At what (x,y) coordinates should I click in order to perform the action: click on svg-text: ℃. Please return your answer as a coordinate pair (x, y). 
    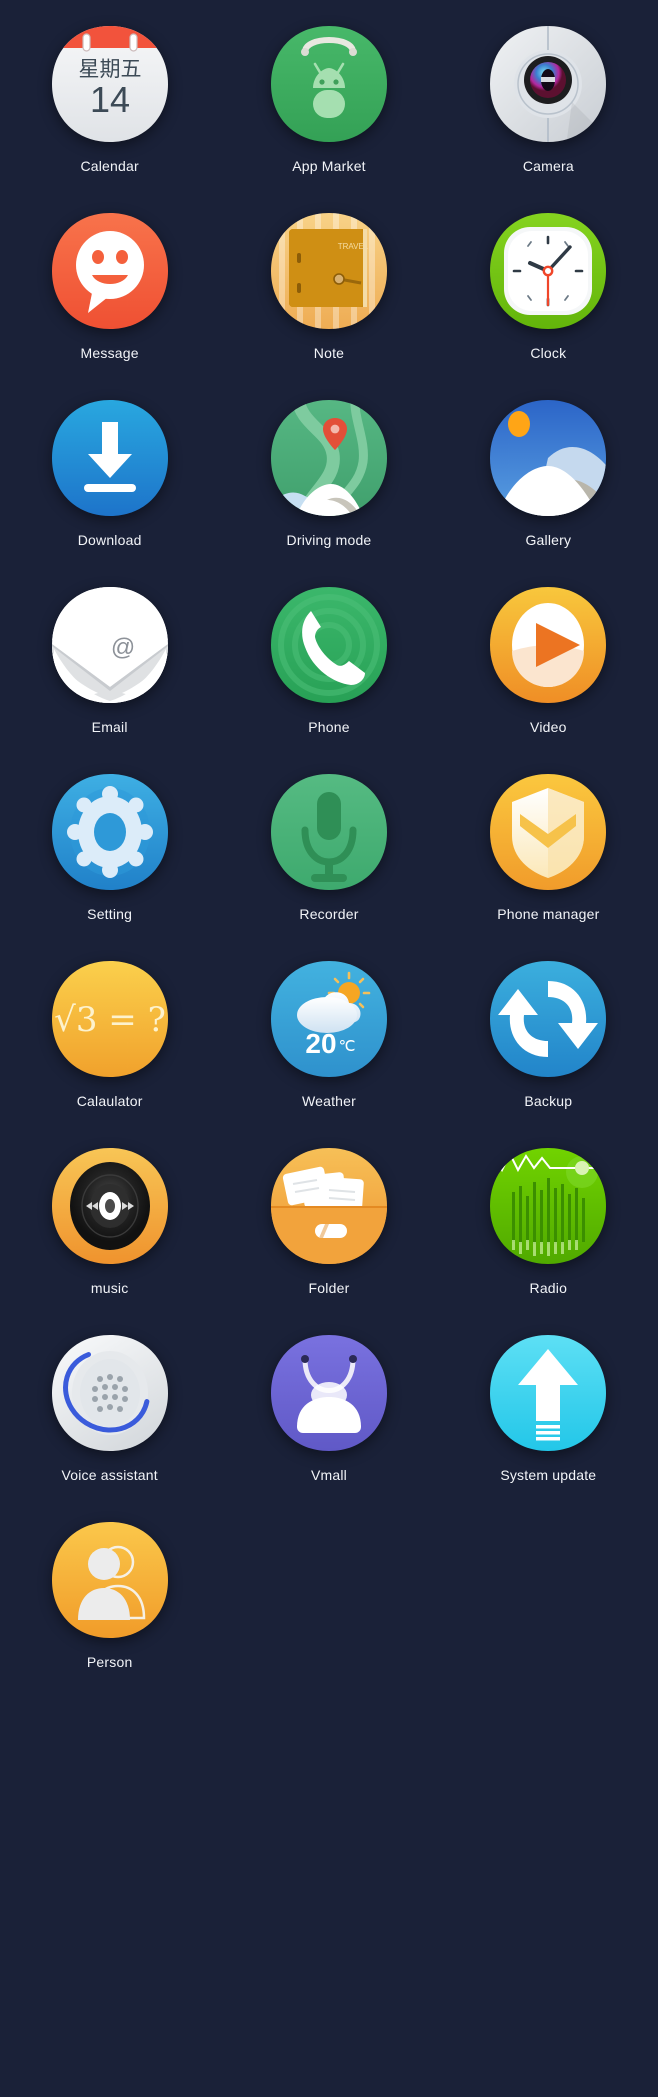
    Looking at the image, I should click on (347, 1046).